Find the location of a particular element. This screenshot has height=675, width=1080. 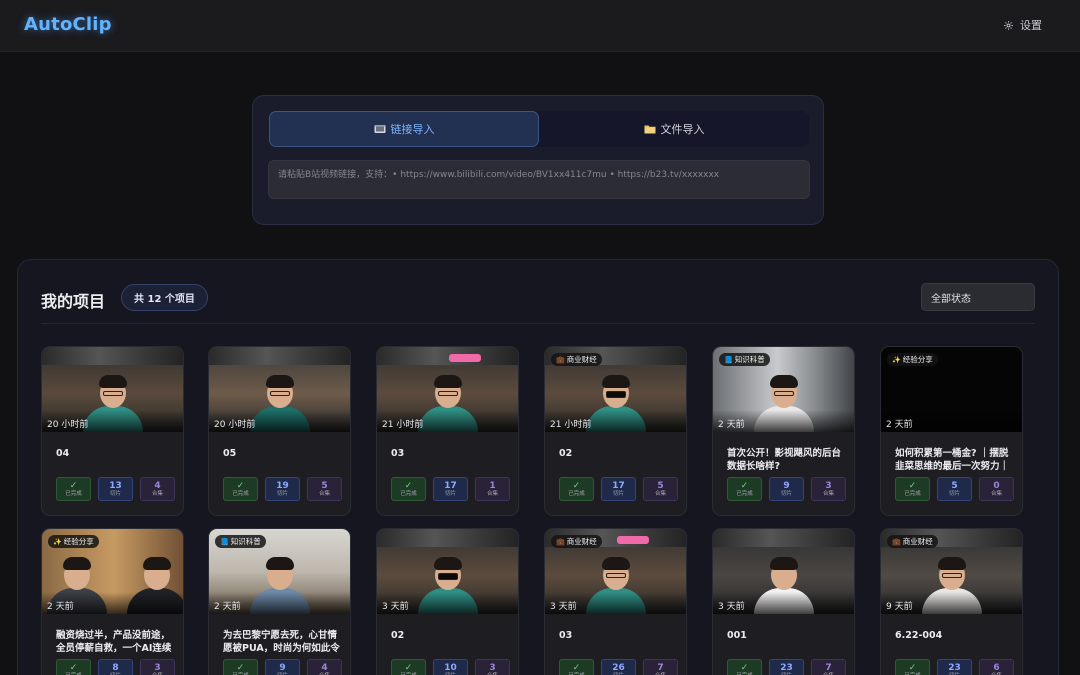

project-card: 3 天前 001 ✓已完成 23切片 7合集 is located at coordinates (783, 601).